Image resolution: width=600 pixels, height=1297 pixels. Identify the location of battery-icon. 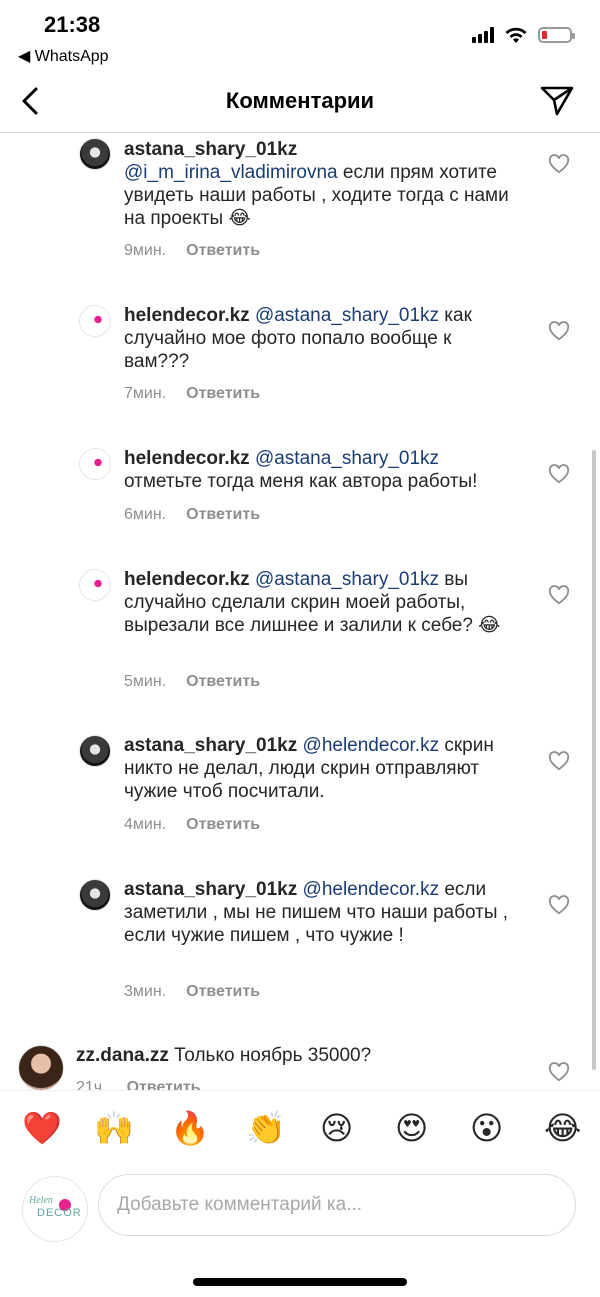
(556, 35).